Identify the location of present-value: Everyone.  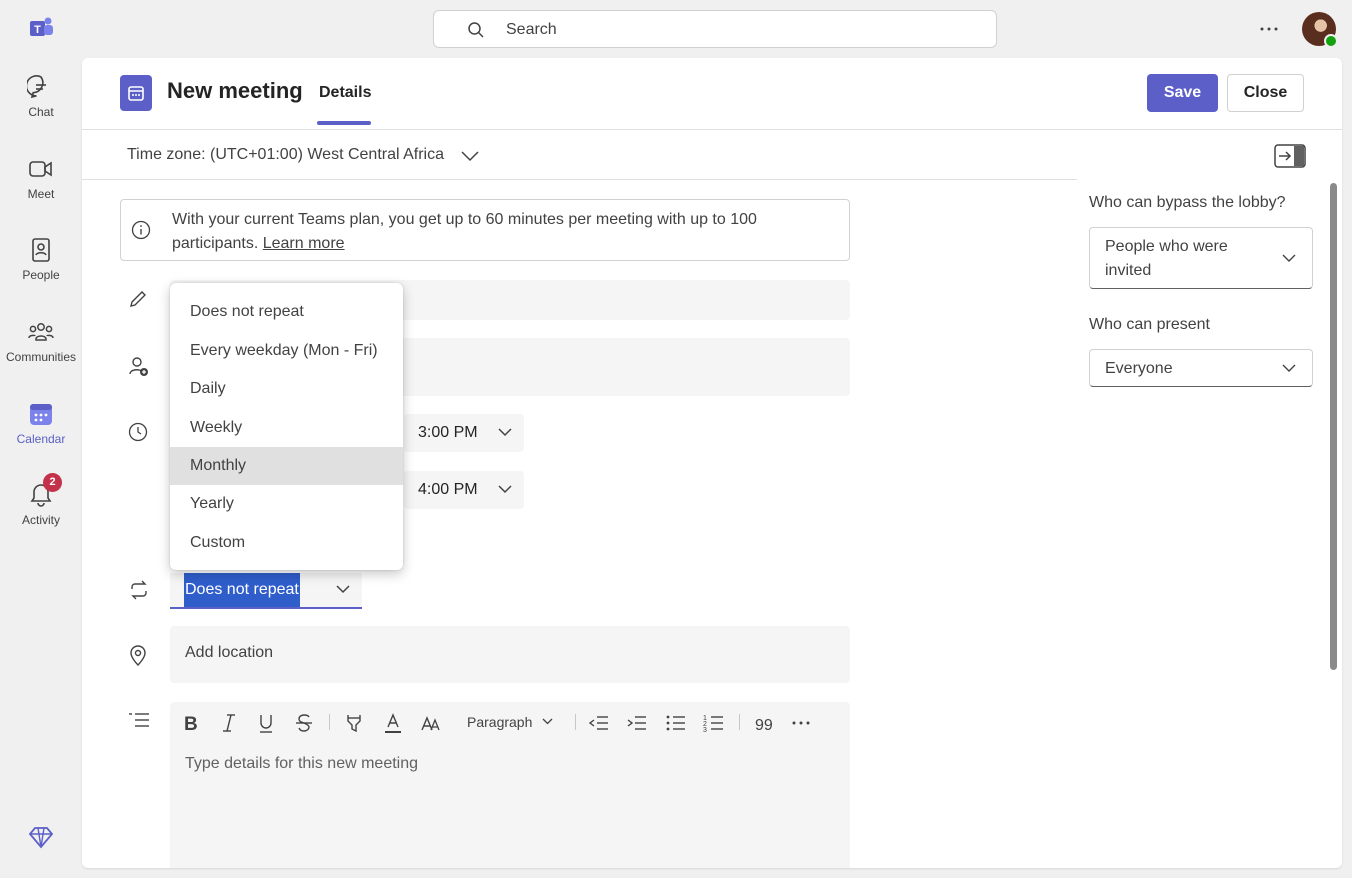
(1139, 368).